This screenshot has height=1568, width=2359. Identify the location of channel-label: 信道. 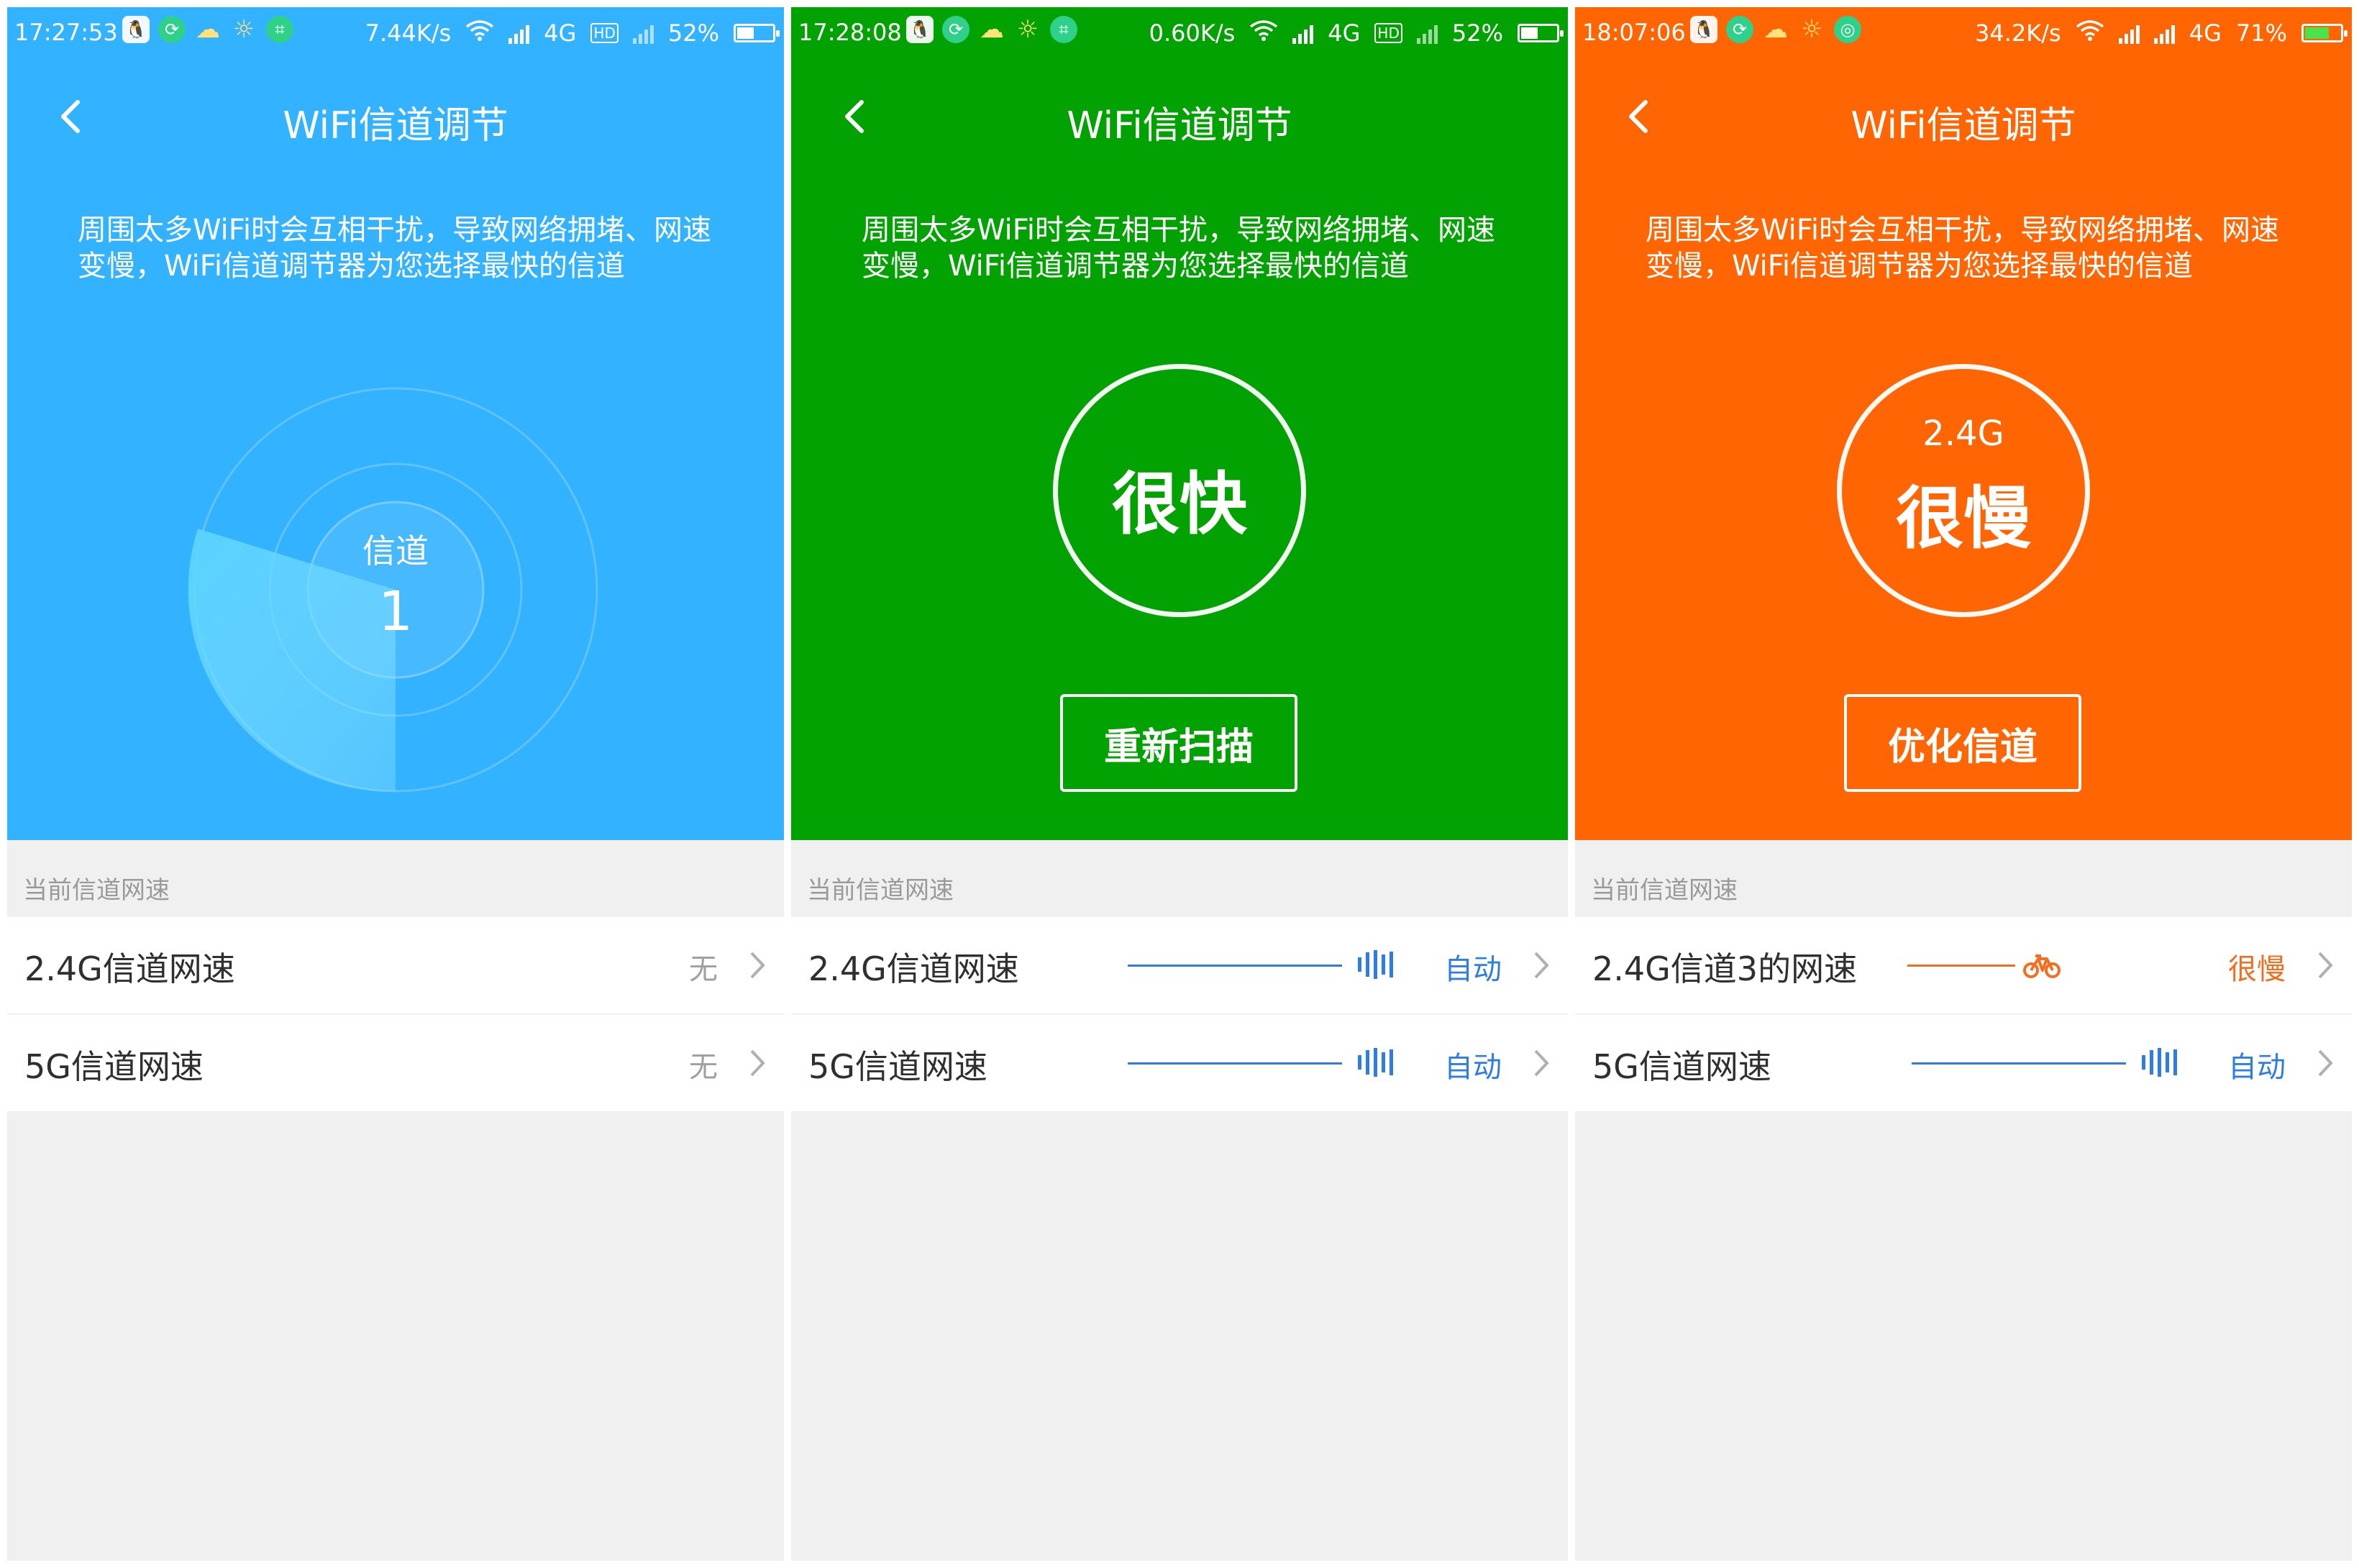
(396, 551).